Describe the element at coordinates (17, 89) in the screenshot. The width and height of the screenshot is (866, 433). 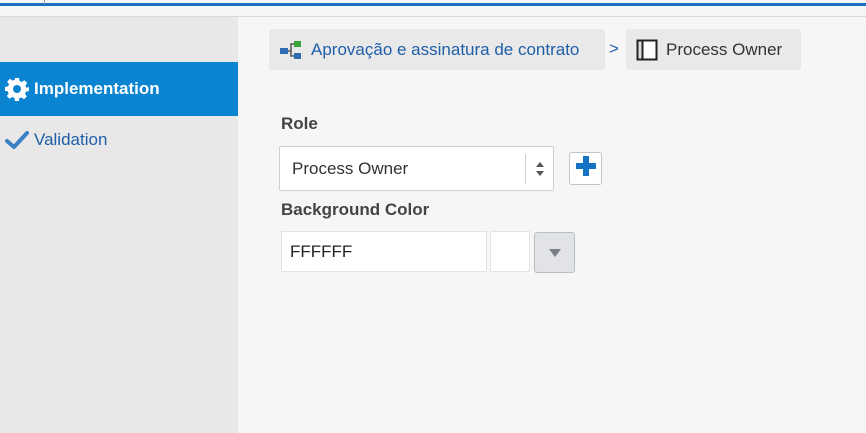
I see `gear-icon` at that location.